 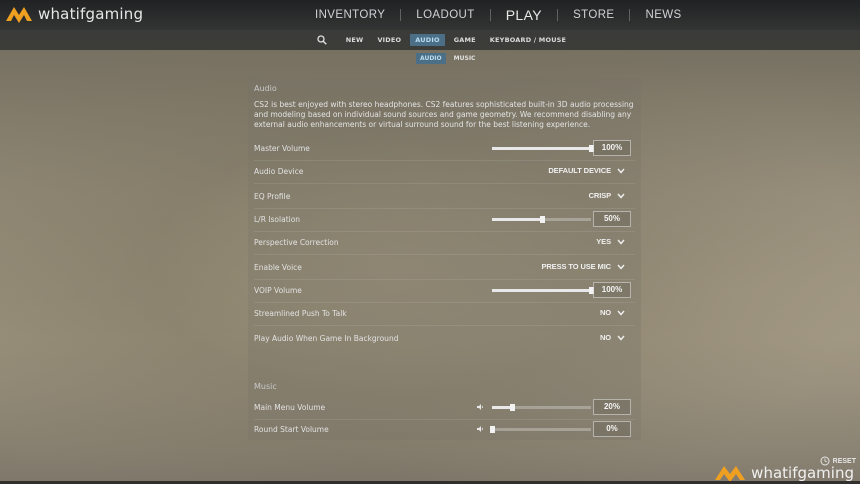 I want to click on setting-label: Streamlined Push To Talk, so click(x=300, y=313).